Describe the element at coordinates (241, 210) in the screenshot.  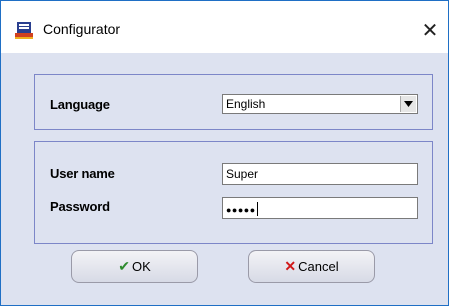
I see `password-mask: ●●●●●` at that location.